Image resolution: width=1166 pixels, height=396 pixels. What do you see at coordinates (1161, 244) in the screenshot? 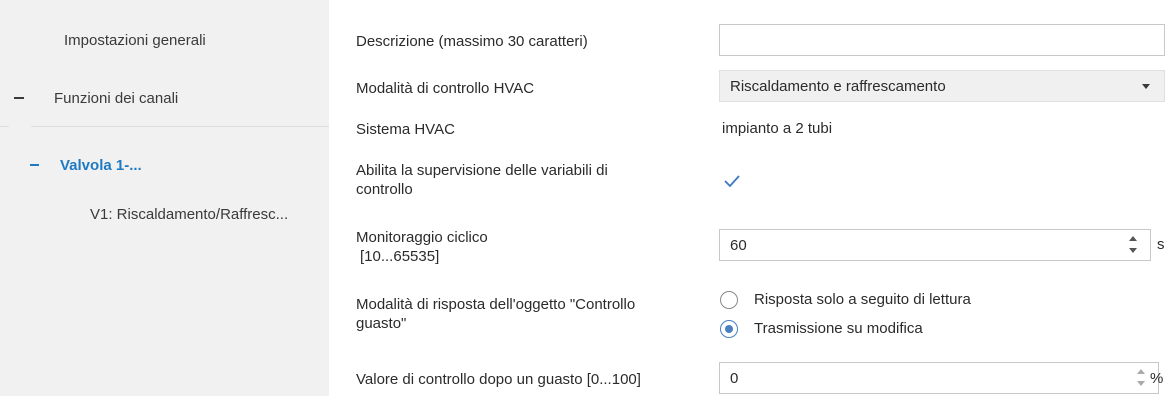
I see `cyclic-monitoring-unit: s` at bounding box center [1161, 244].